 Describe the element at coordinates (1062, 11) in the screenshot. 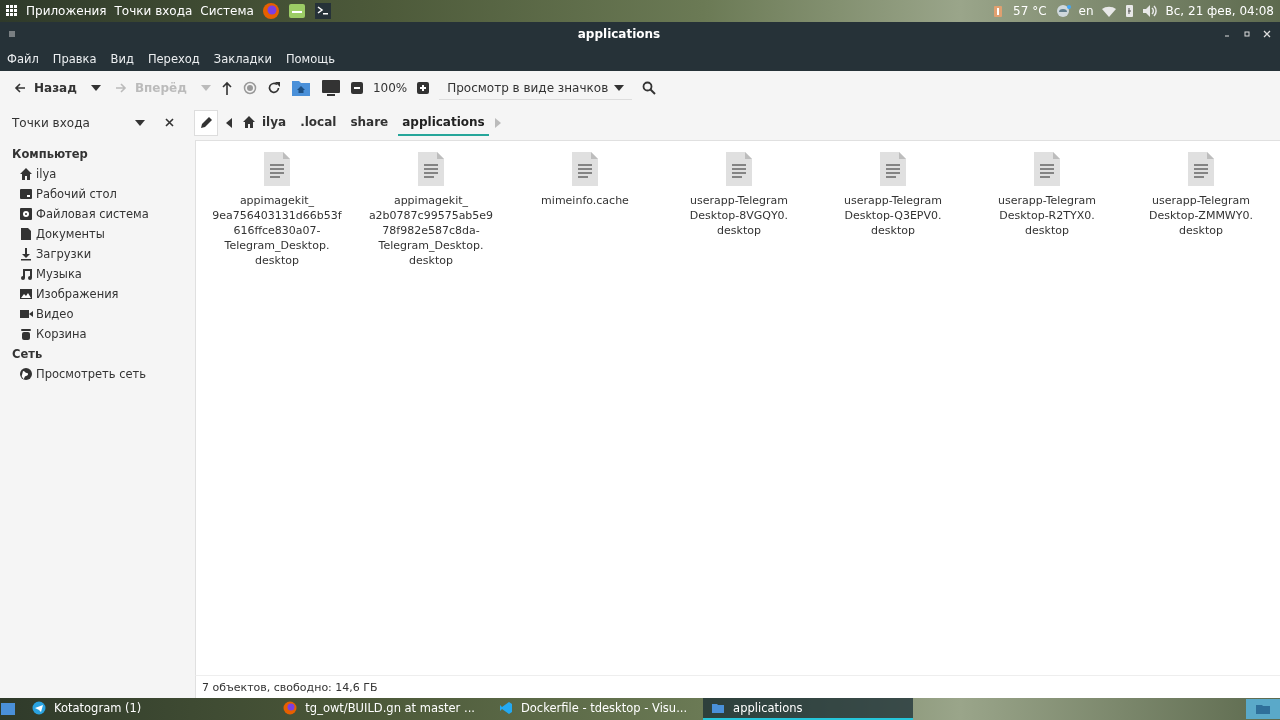

I see `weather-icon` at that location.